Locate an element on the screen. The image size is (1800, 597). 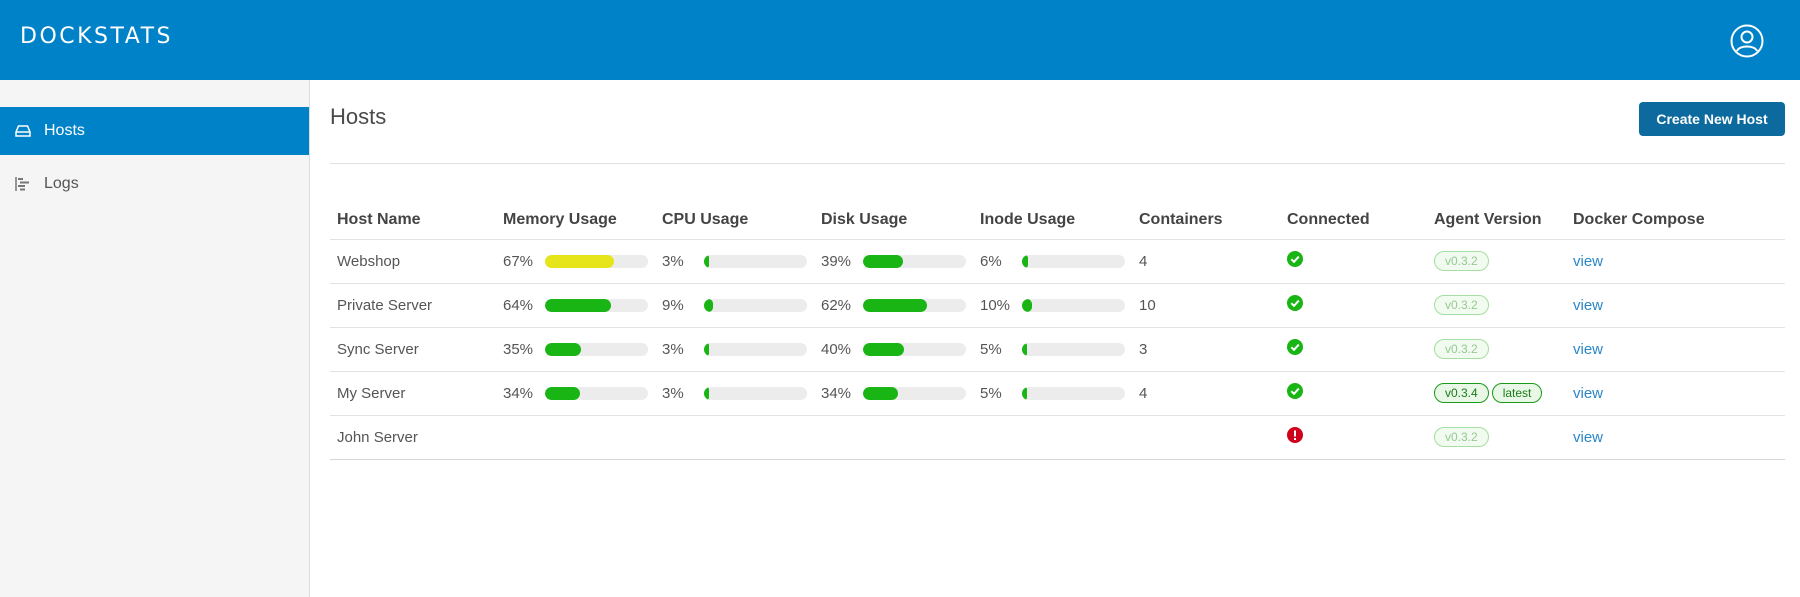
host-name: John Server is located at coordinates (413, 437).